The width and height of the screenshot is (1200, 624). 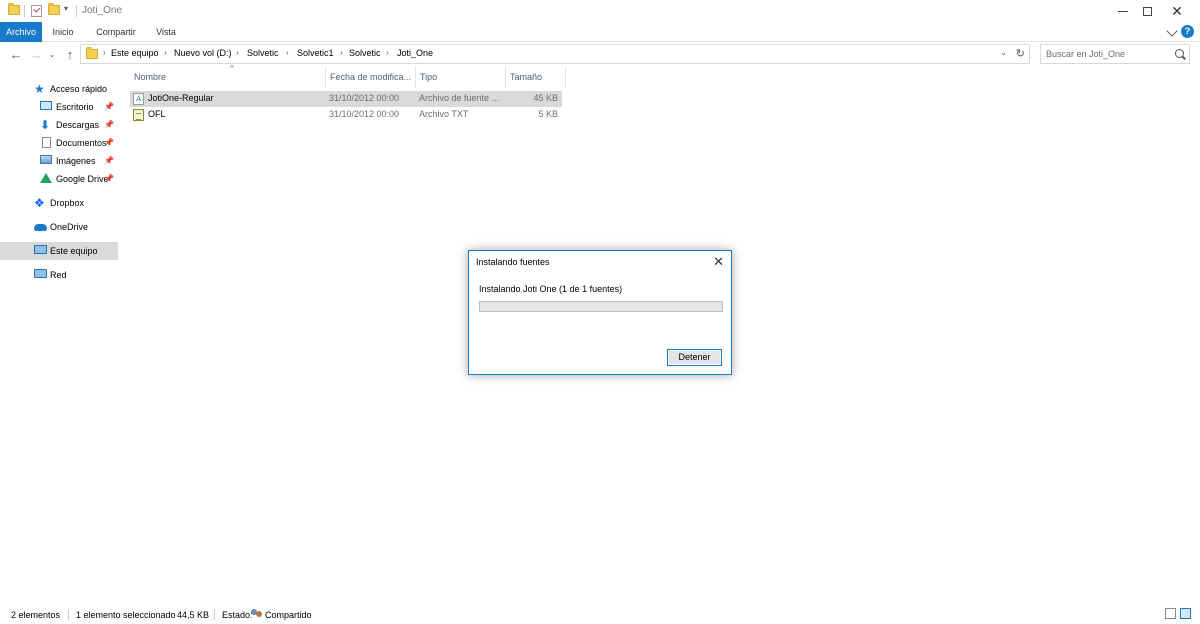 I want to click on desktop-icon, so click(x=46, y=105).